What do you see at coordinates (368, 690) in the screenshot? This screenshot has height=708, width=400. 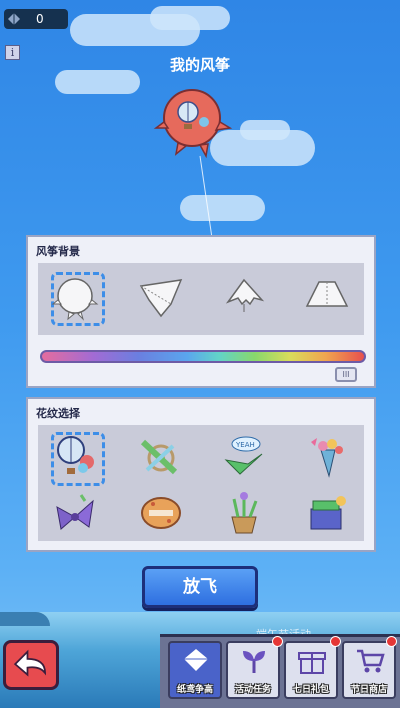 I see `nav-label: 节日商店` at bounding box center [368, 690].